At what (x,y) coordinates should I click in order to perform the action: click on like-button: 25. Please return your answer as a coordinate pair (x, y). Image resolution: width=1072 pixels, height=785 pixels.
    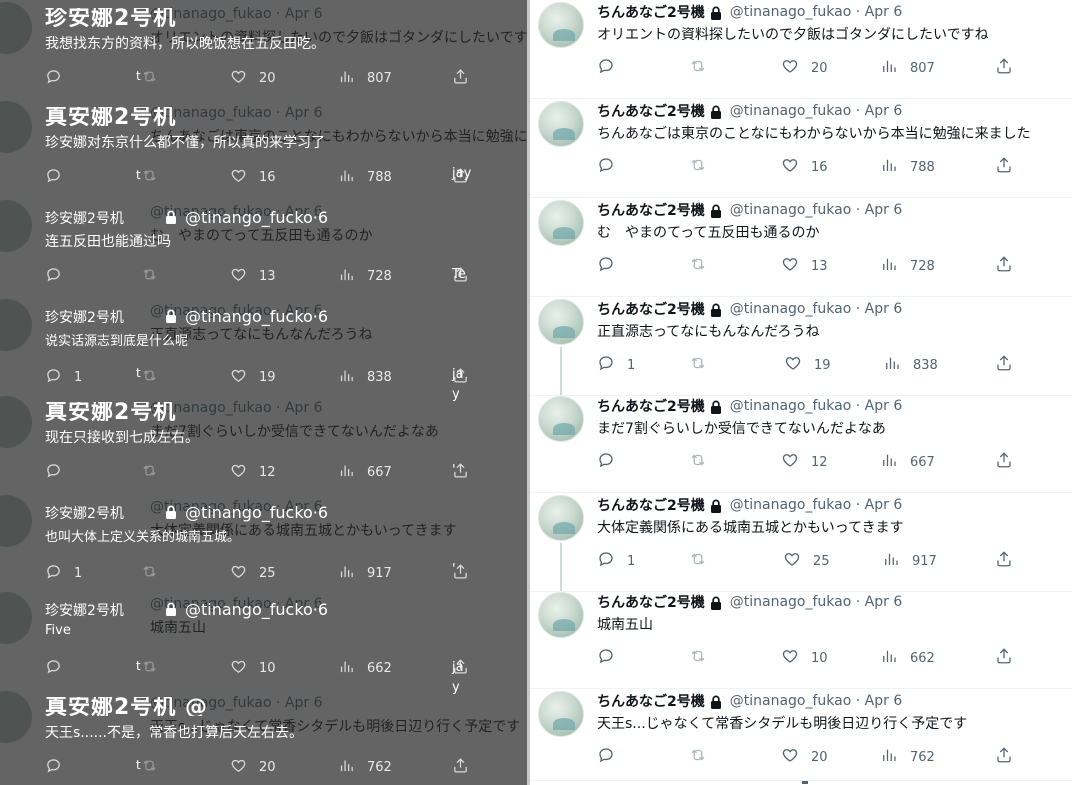
    Looking at the image, I should click on (253, 573).